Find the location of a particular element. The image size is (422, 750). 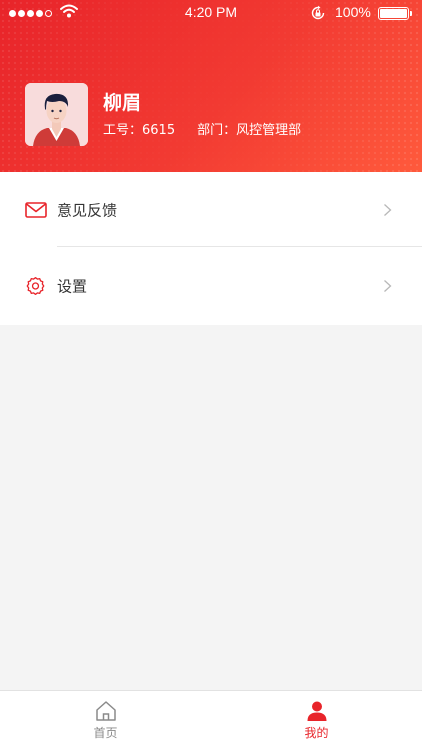

mail-icon is located at coordinates (36, 209).